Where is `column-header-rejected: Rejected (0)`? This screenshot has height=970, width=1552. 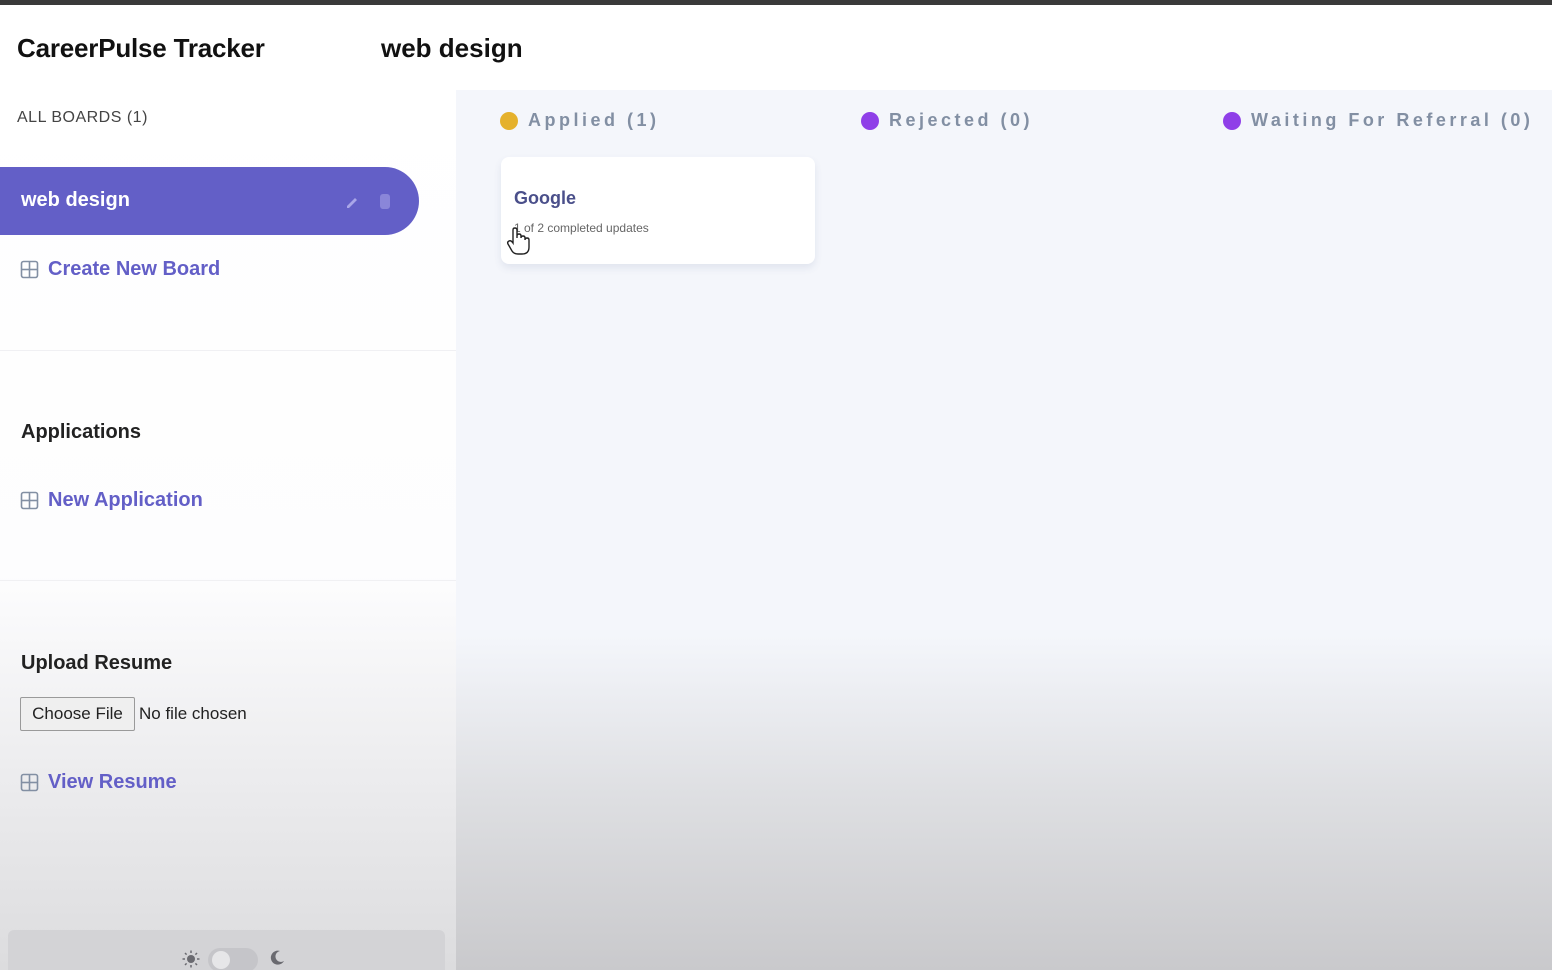
column-header-rejected: Rejected (0) is located at coordinates (947, 120).